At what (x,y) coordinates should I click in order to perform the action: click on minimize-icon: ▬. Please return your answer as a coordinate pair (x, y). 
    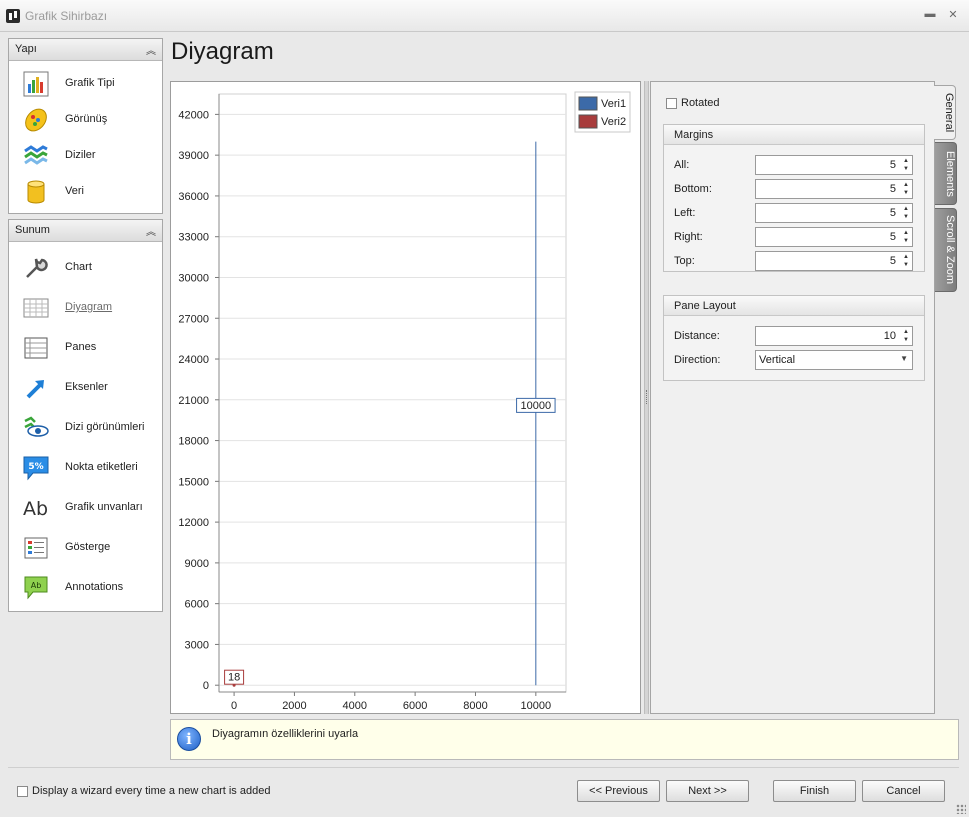
    Looking at the image, I should click on (930, 15).